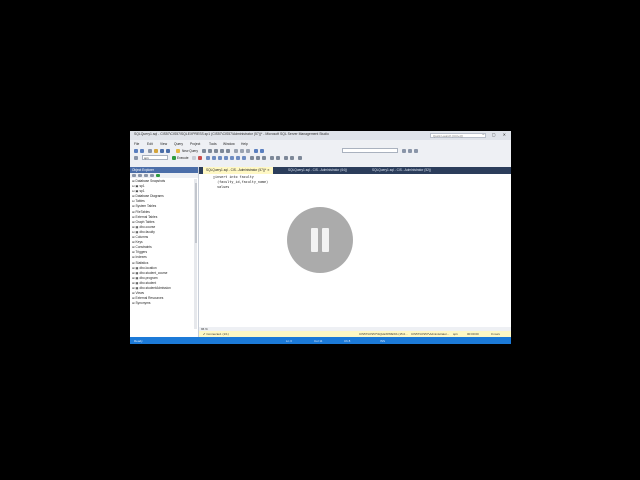 This screenshot has width=640, height=480. What do you see at coordinates (473, 333) in the screenshot?
I see `elapsed-time: 00:00:00` at bounding box center [473, 333].